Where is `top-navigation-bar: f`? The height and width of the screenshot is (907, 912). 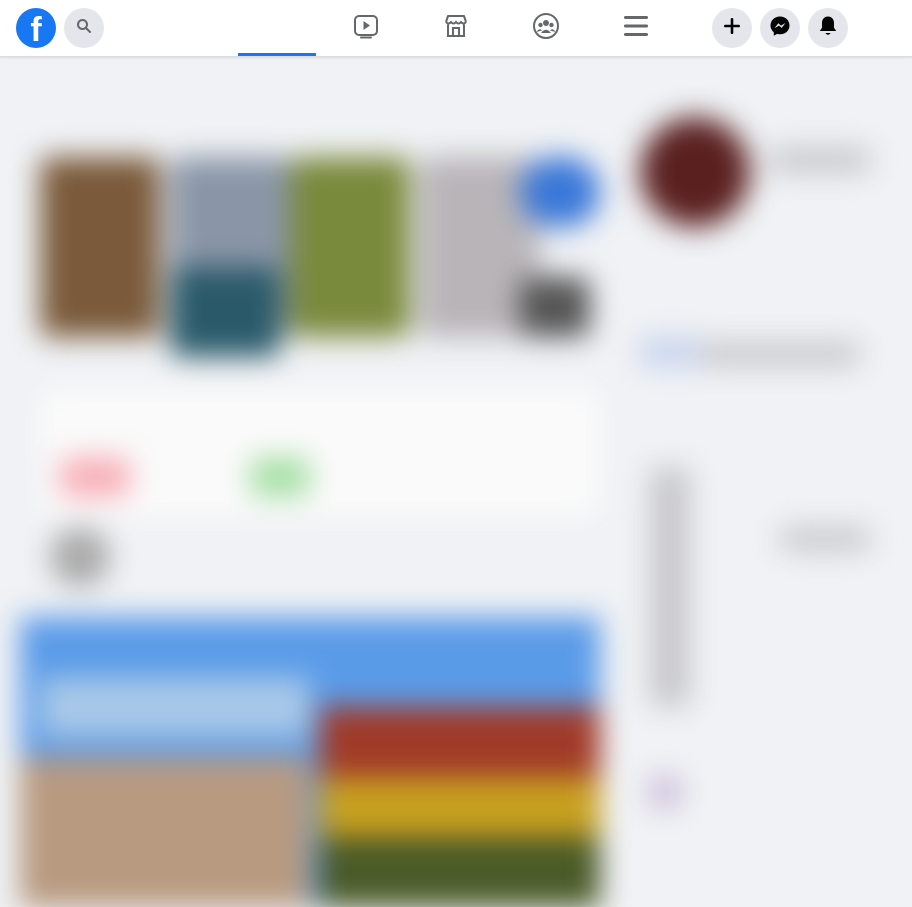 top-navigation-bar: f is located at coordinates (456, 28).